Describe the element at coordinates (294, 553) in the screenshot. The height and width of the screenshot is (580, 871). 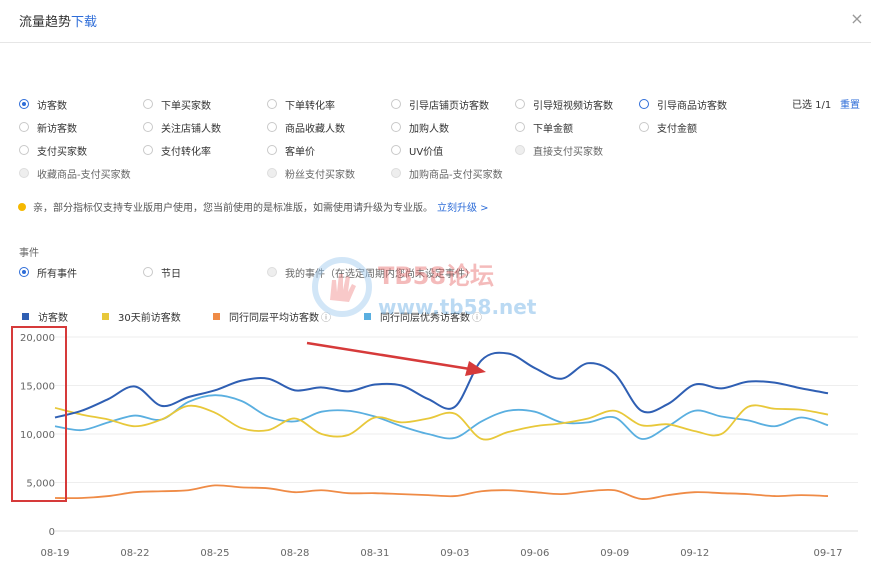
I see `x-tick-label: 08-28` at that location.